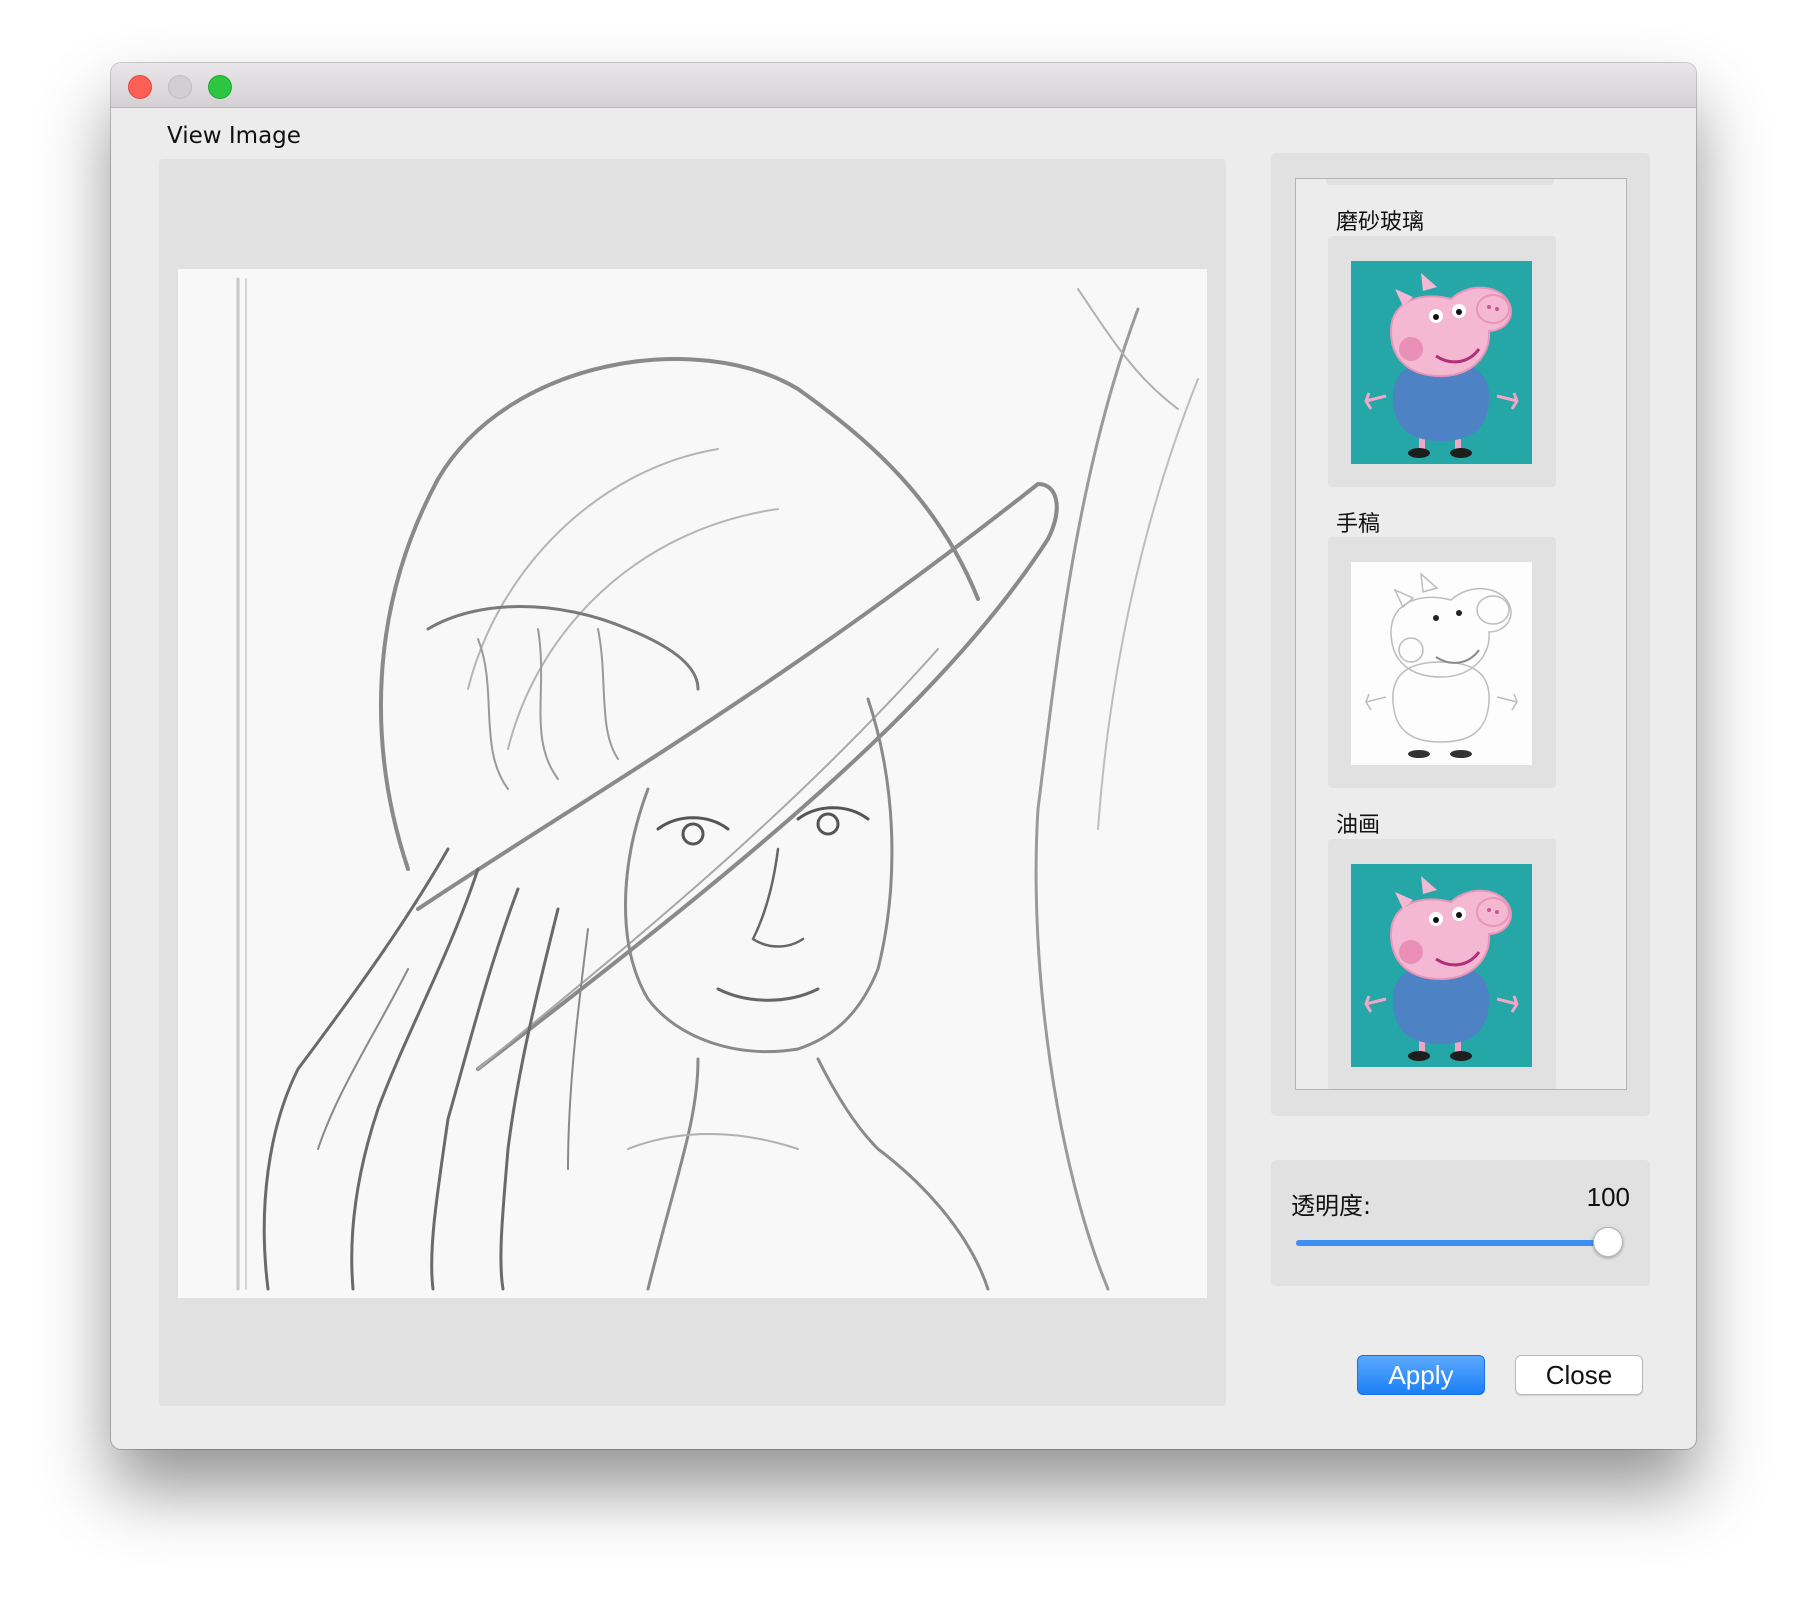  I want to click on effect-card-sketch, so click(1442, 662).